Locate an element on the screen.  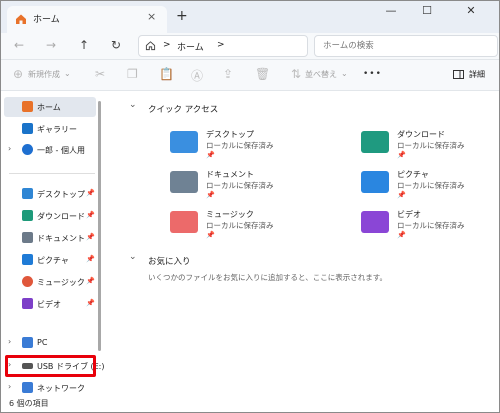
tile-music: ミュージック ローカルに保存済み 📌 is located at coordinates (255, 227).